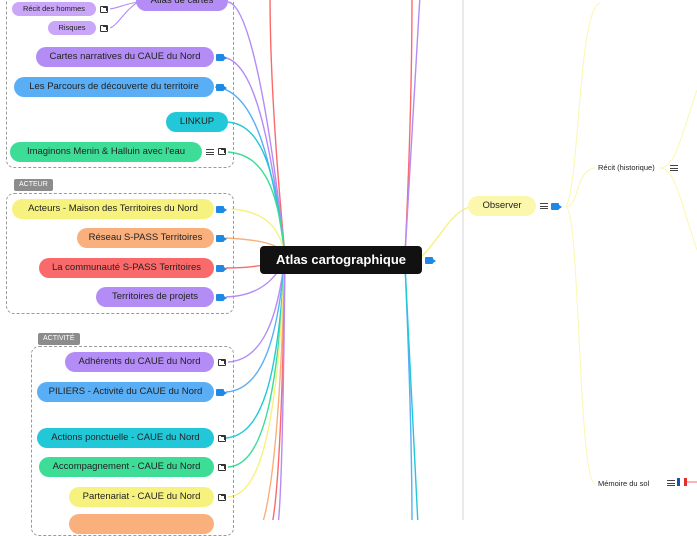  I want to click on node-atlas-cartes: Atlas de cartes, so click(182, 5).